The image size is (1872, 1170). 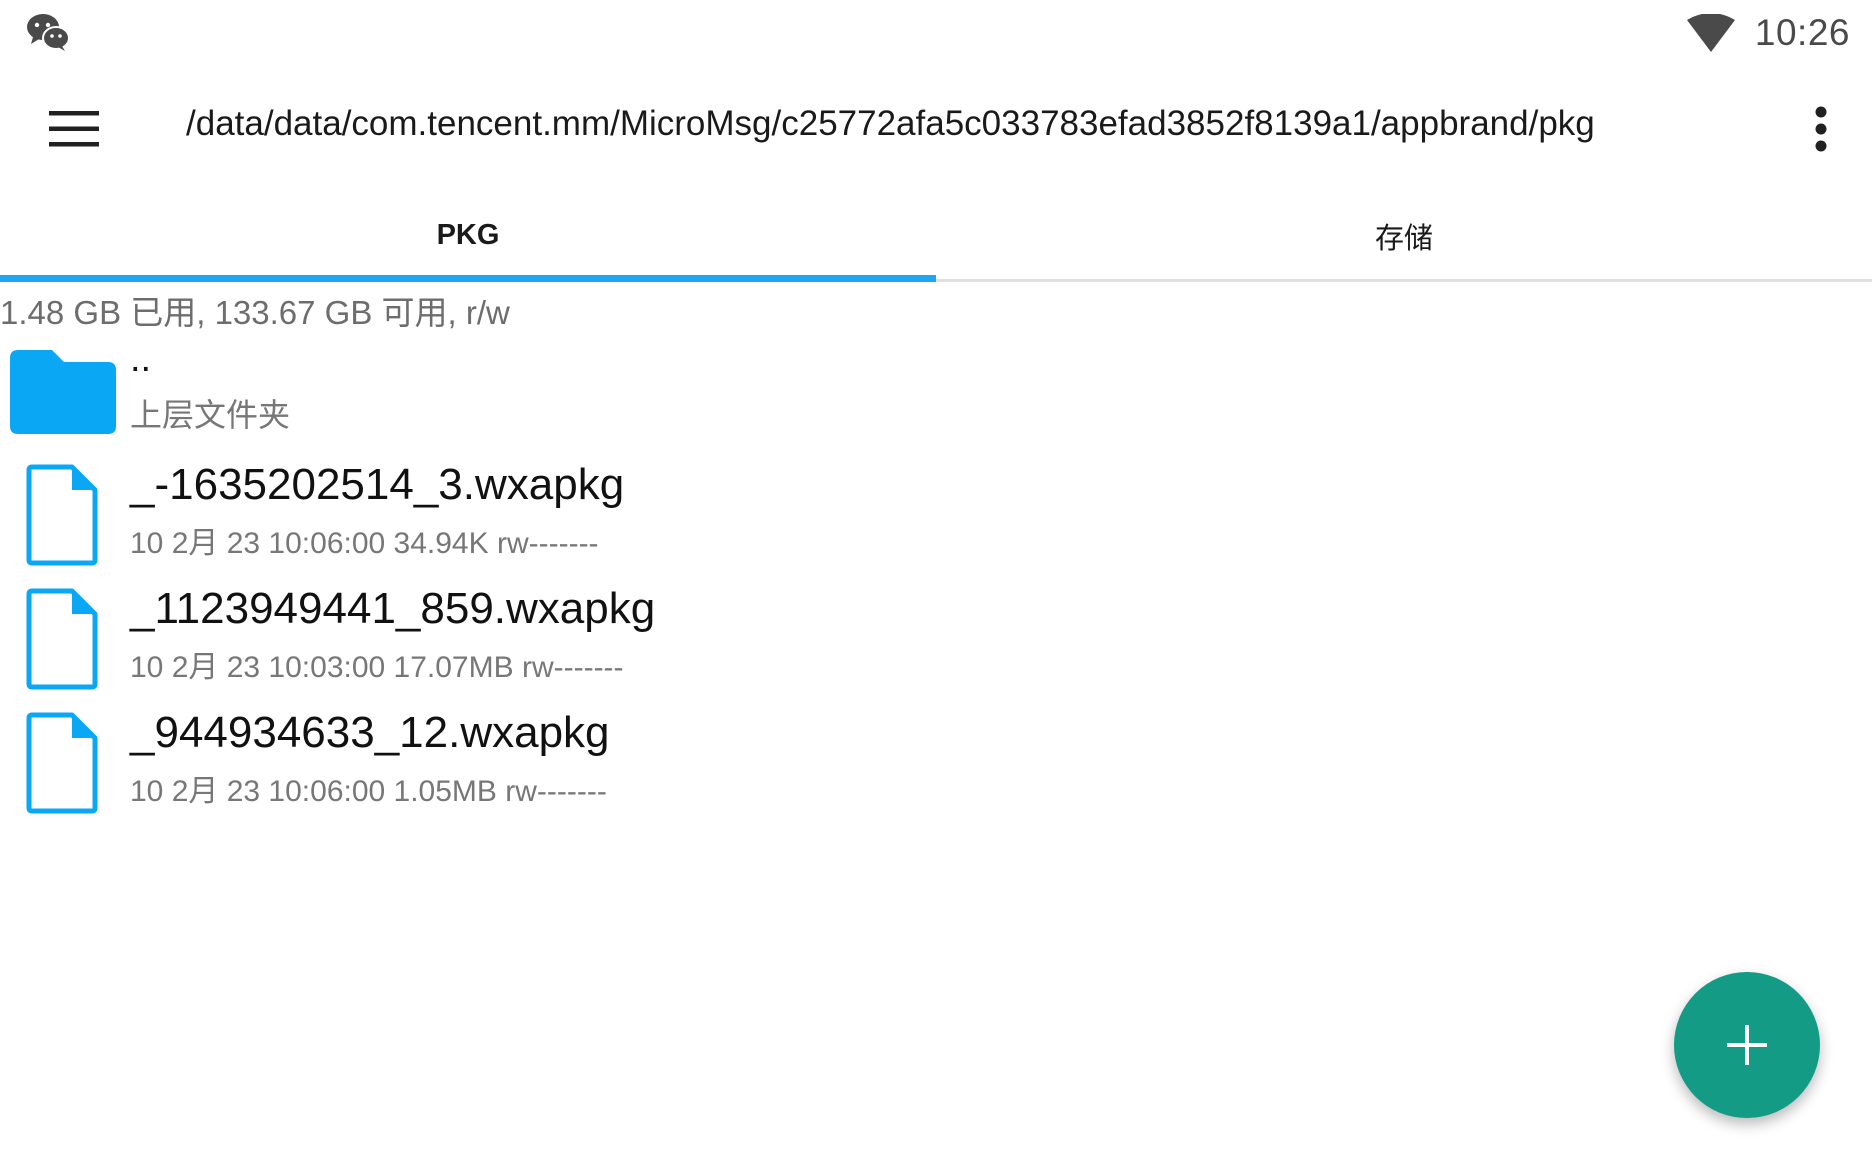 I want to click on hamburger-menu-icon, so click(x=74, y=129).